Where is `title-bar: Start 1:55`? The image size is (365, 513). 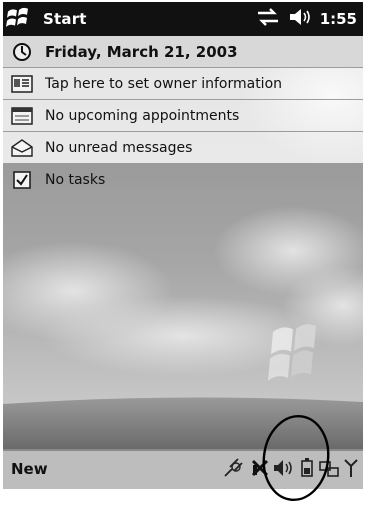 title-bar: Start 1:55 is located at coordinates (183, 19).